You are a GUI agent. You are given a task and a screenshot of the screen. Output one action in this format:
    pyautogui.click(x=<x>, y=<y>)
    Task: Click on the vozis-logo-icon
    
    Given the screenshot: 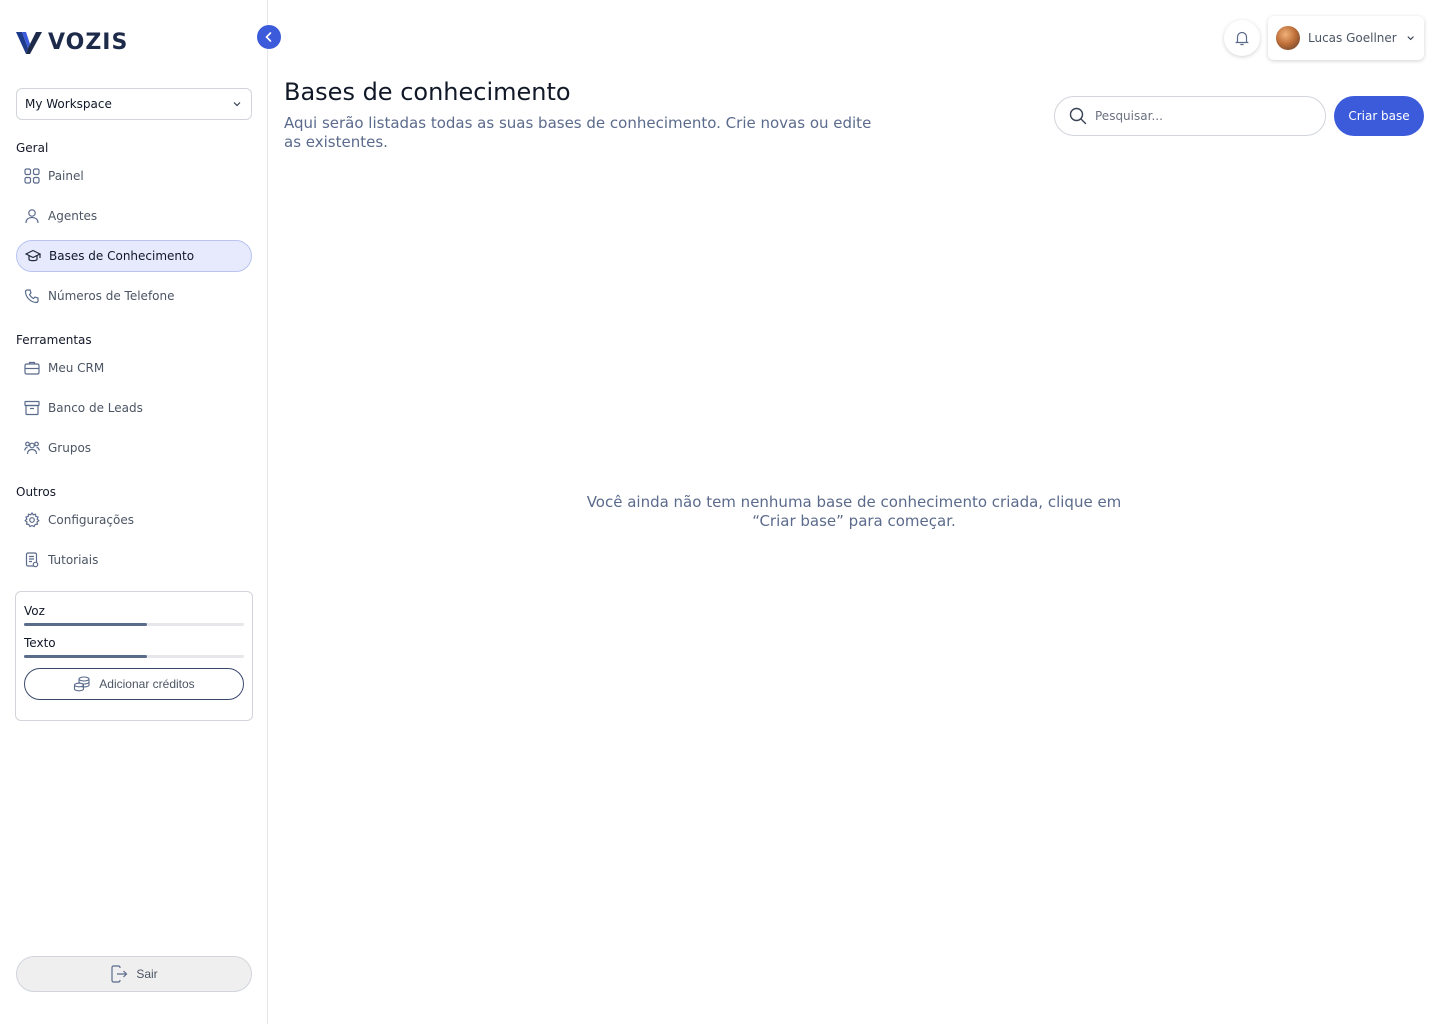 What is the action you would take?
    pyautogui.click(x=29, y=42)
    